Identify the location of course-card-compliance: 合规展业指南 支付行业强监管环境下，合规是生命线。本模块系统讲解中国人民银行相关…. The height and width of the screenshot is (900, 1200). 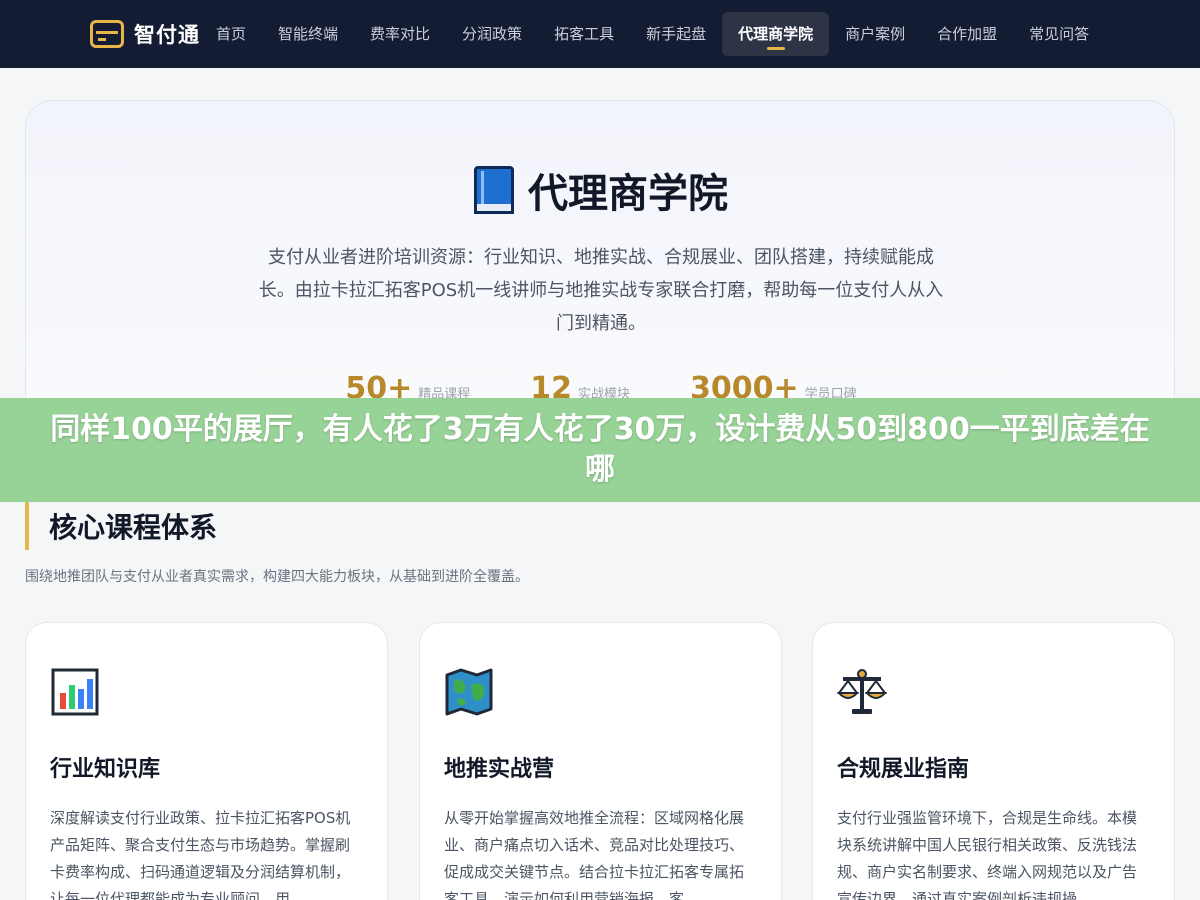
(993, 761).